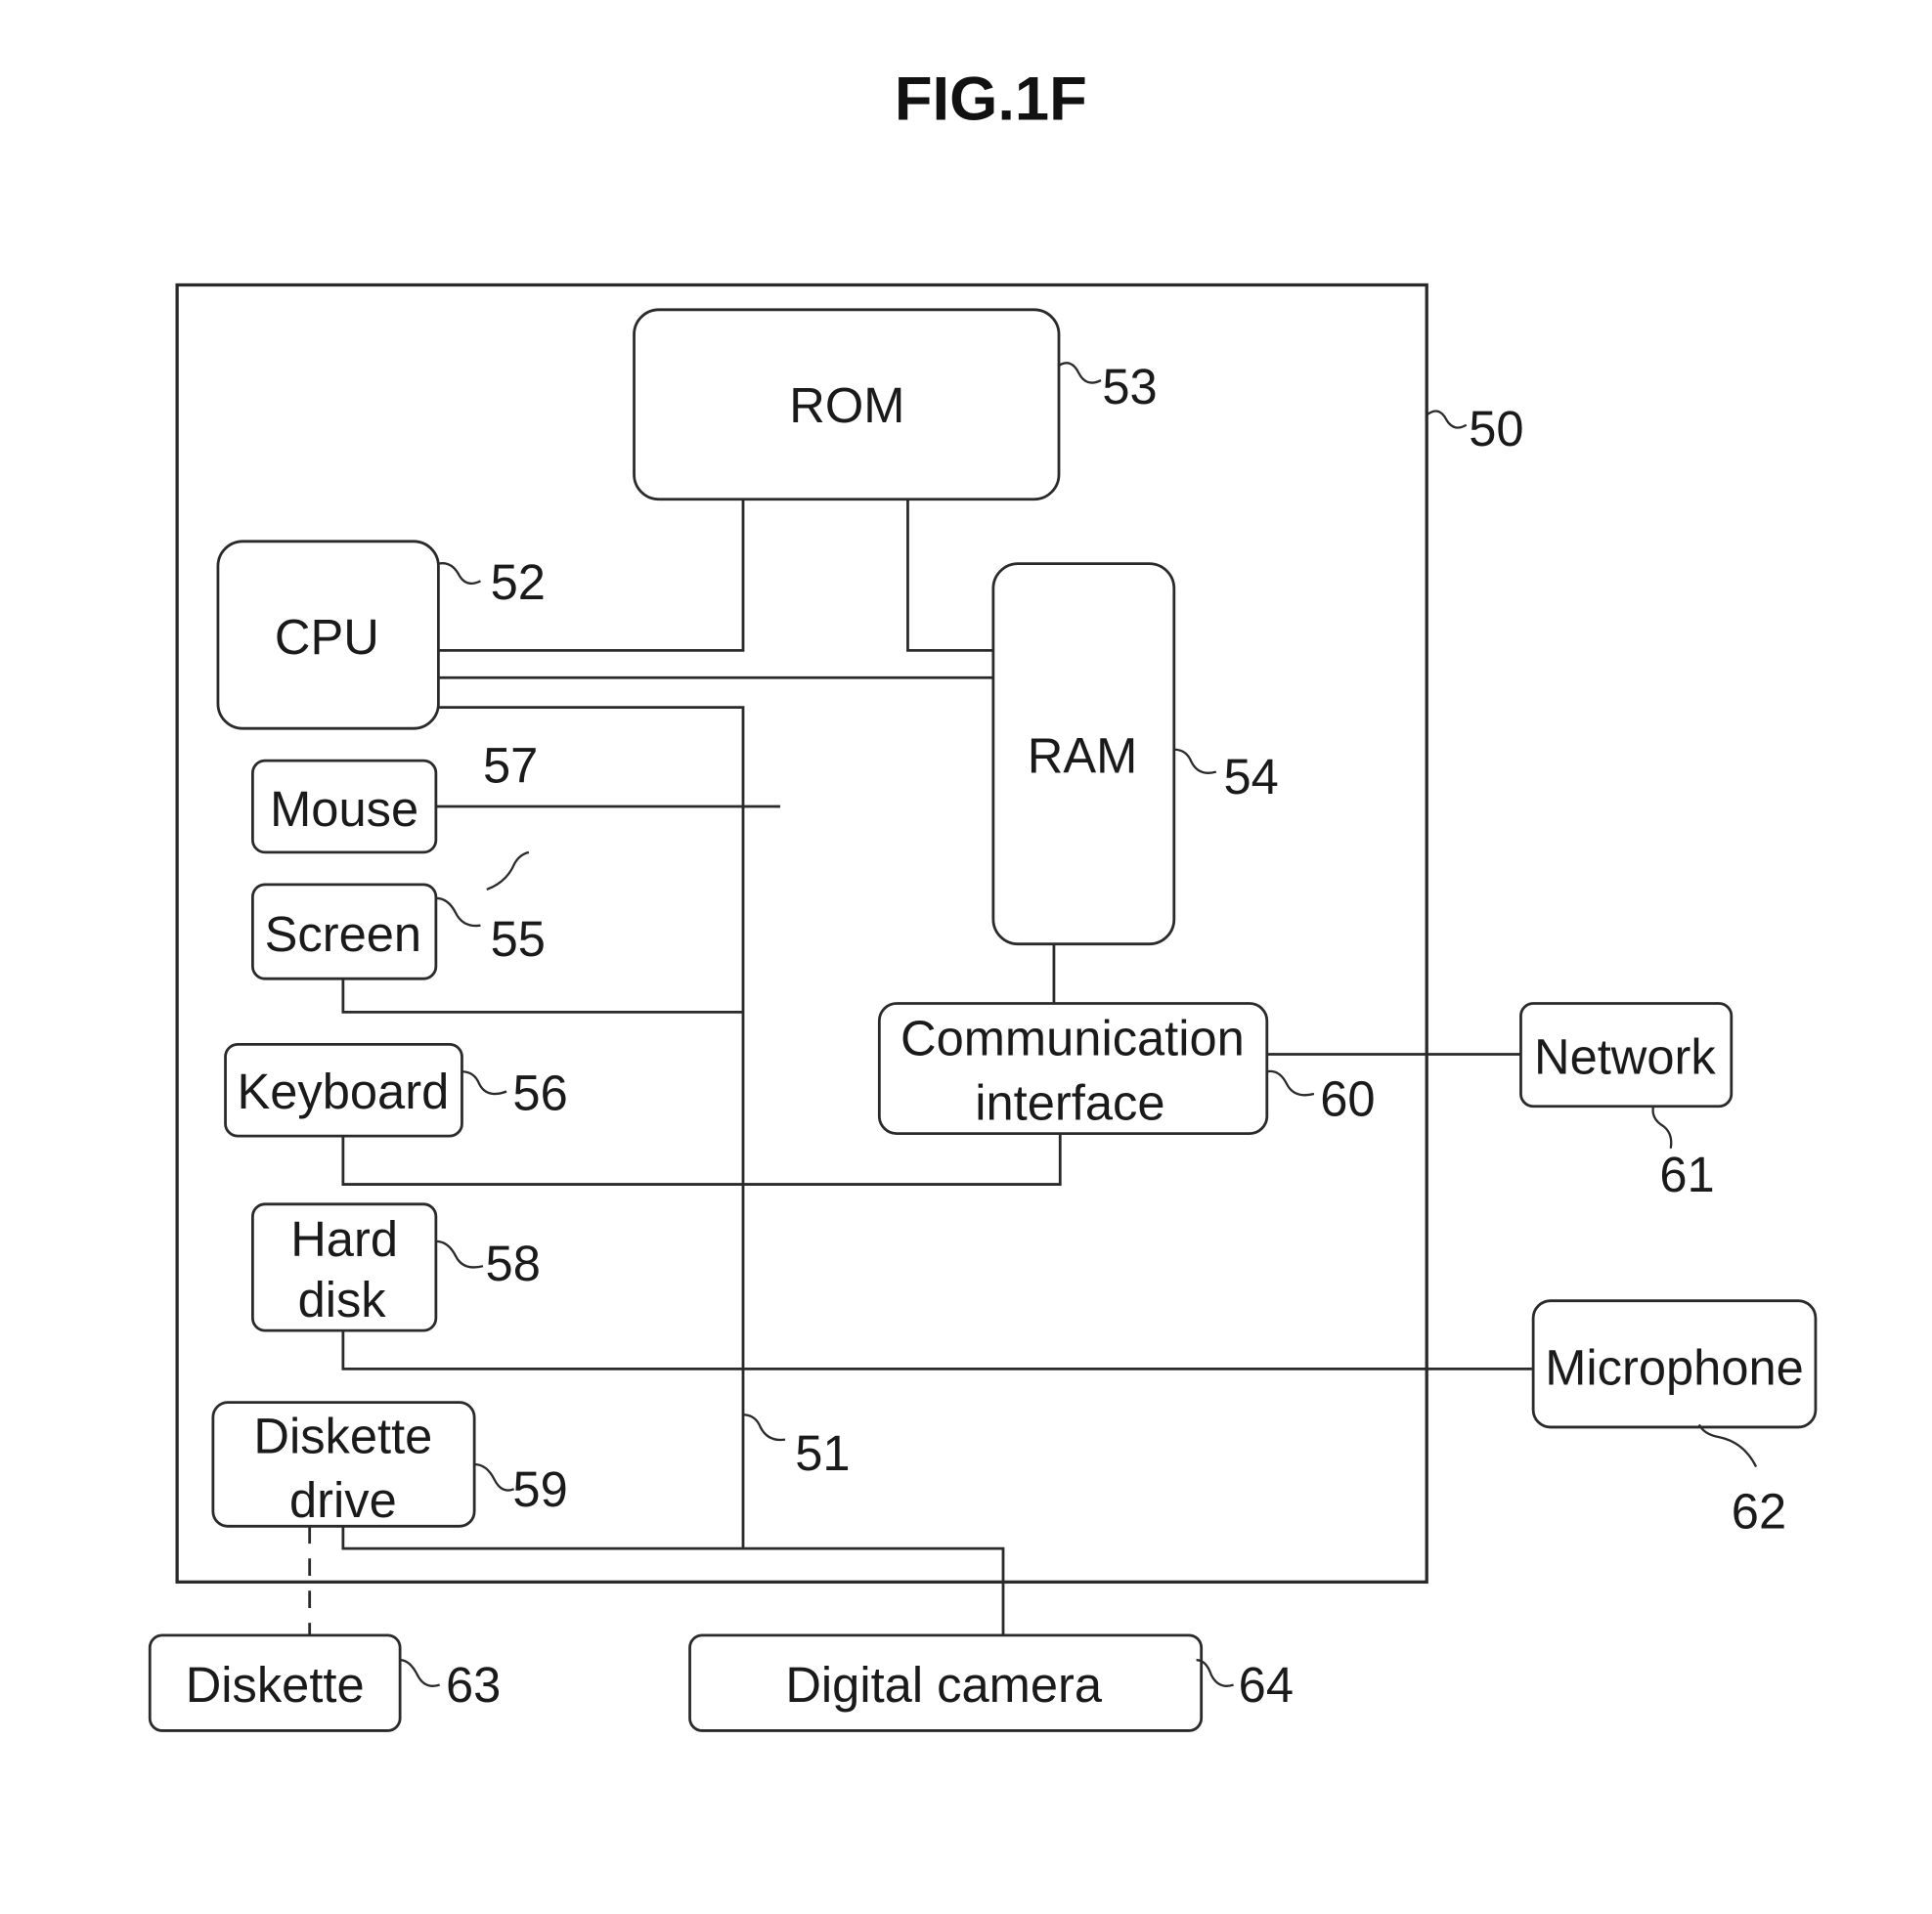 The height and width of the screenshot is (1914, 1932). Describe the element at coordinates (1072, 1038) in the screenshot. I see `comm-interface-label-line1: Communication` at that location.